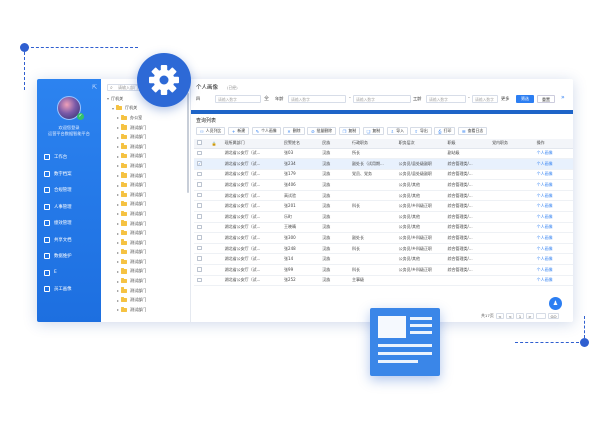 Image resolution: width=605 pixels, height=428 pixels. I want to click on pager-next-button: >, so click(530, 316).